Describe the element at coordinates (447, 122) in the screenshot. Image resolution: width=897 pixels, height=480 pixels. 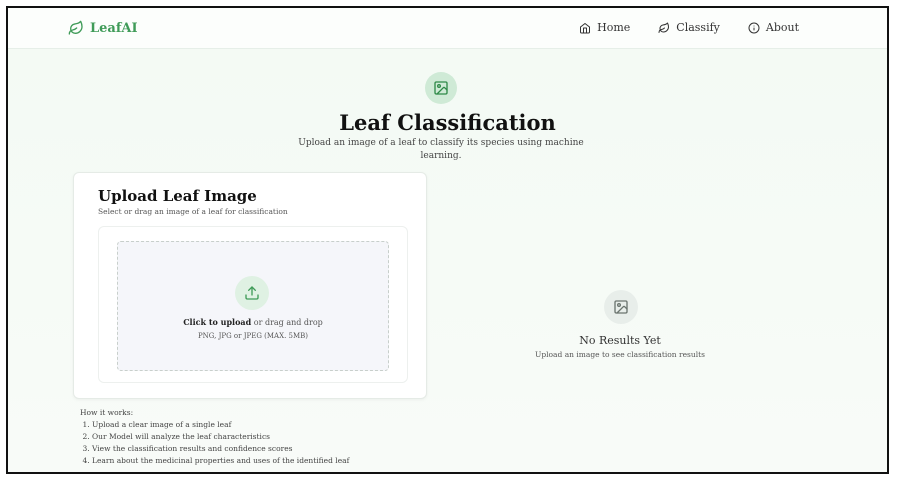
I see `page-title: Leaf Classification` at that location.